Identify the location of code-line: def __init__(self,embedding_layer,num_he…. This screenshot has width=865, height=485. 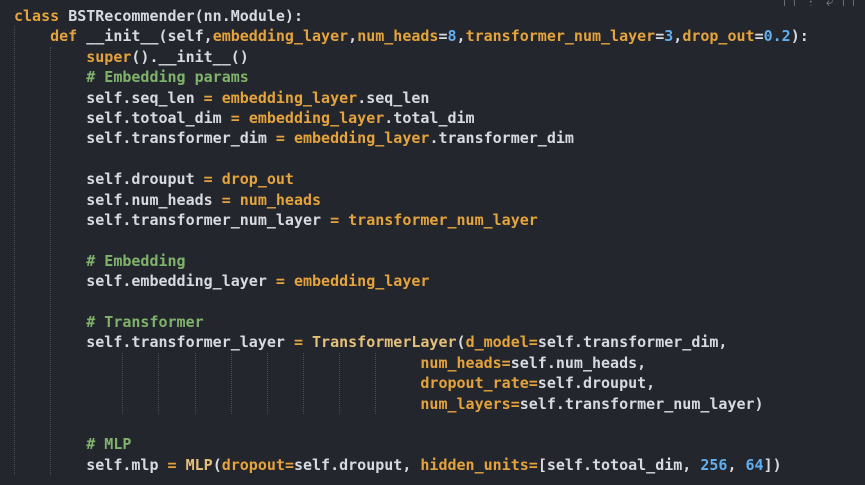
(411, 36).